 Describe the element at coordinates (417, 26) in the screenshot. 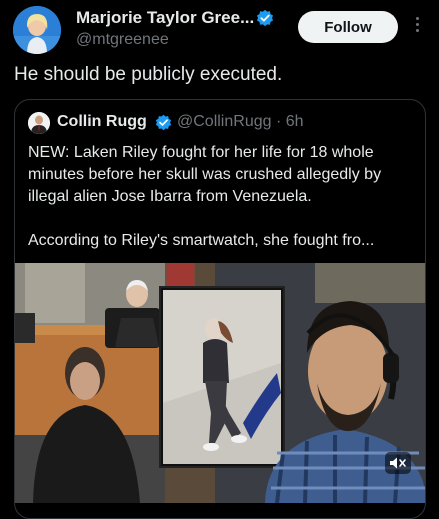

I see `more-options-icon` at that location.